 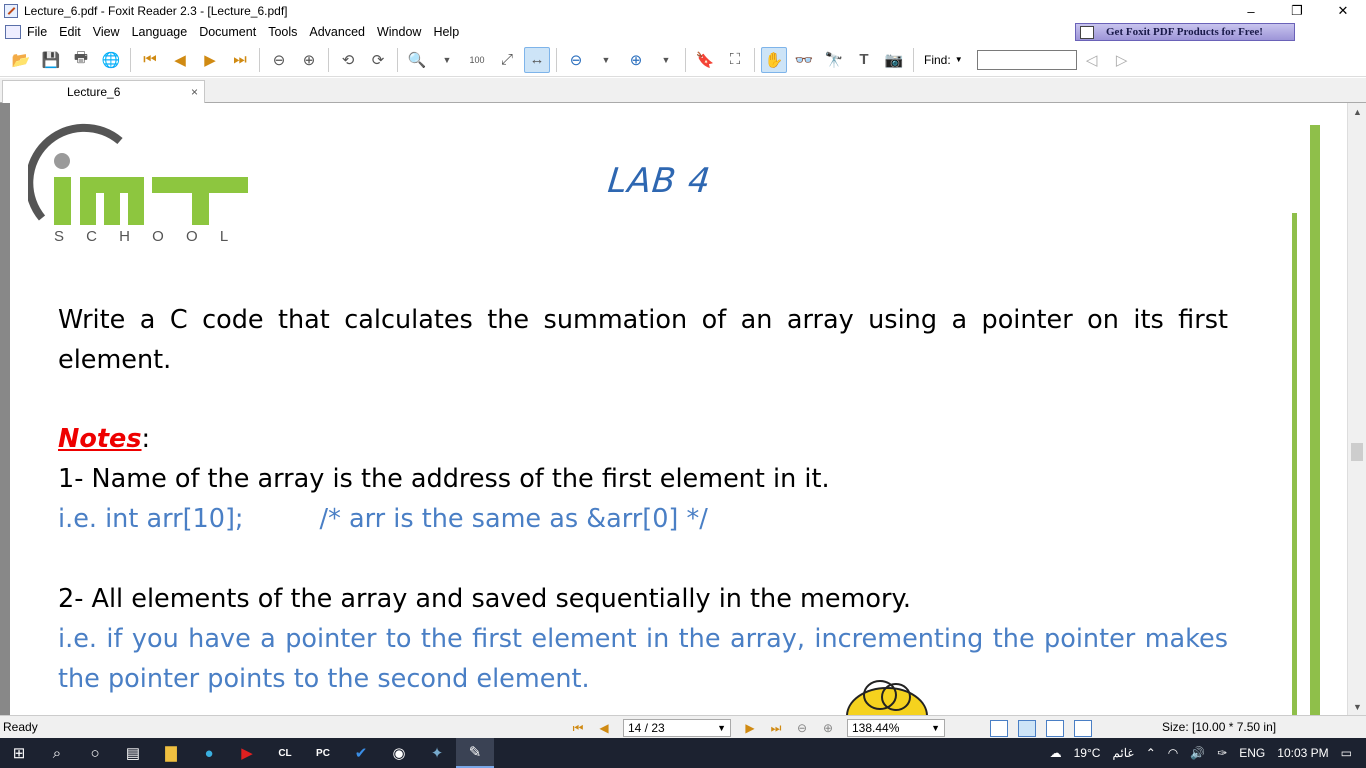 What do you see at coordinates (21, 60) in the screenshot?
I see `open-icon: 📂` at bounding box center [21, 60].